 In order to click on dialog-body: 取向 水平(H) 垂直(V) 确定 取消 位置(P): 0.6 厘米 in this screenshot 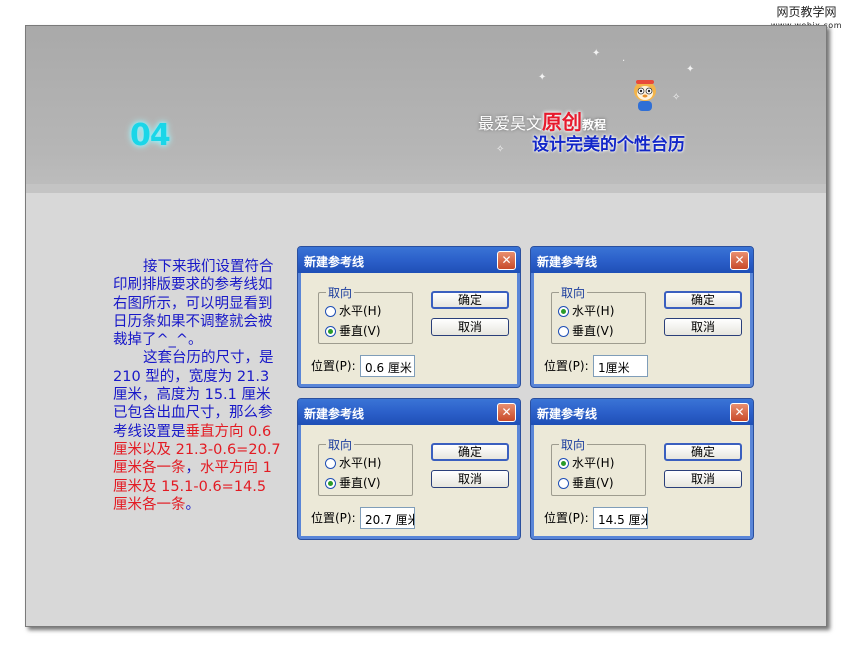, I will do `click(409, 328)`.